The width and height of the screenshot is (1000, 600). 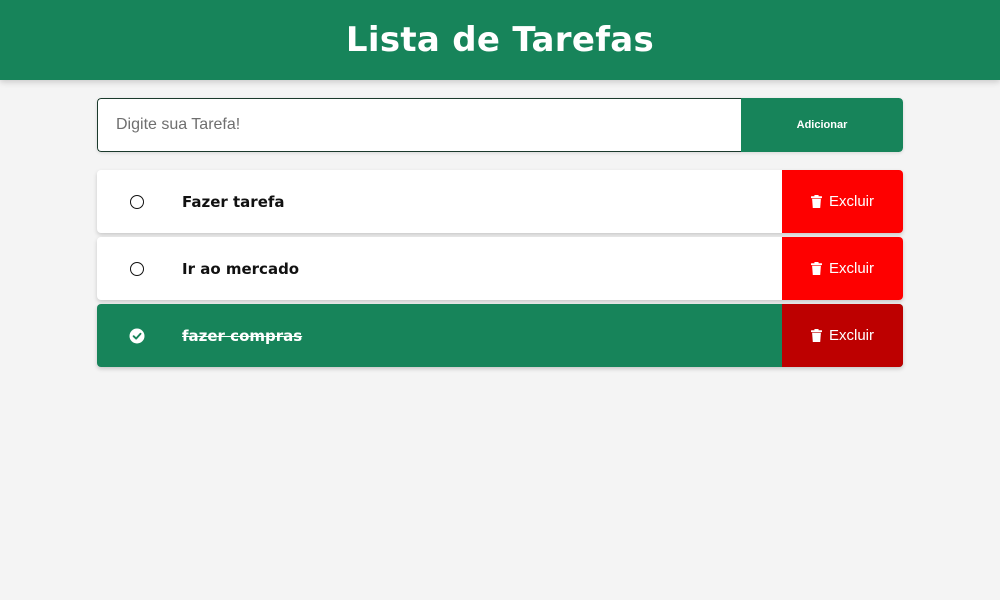 I want to click on task-text: fazer compras, so click(x=242, y=335).